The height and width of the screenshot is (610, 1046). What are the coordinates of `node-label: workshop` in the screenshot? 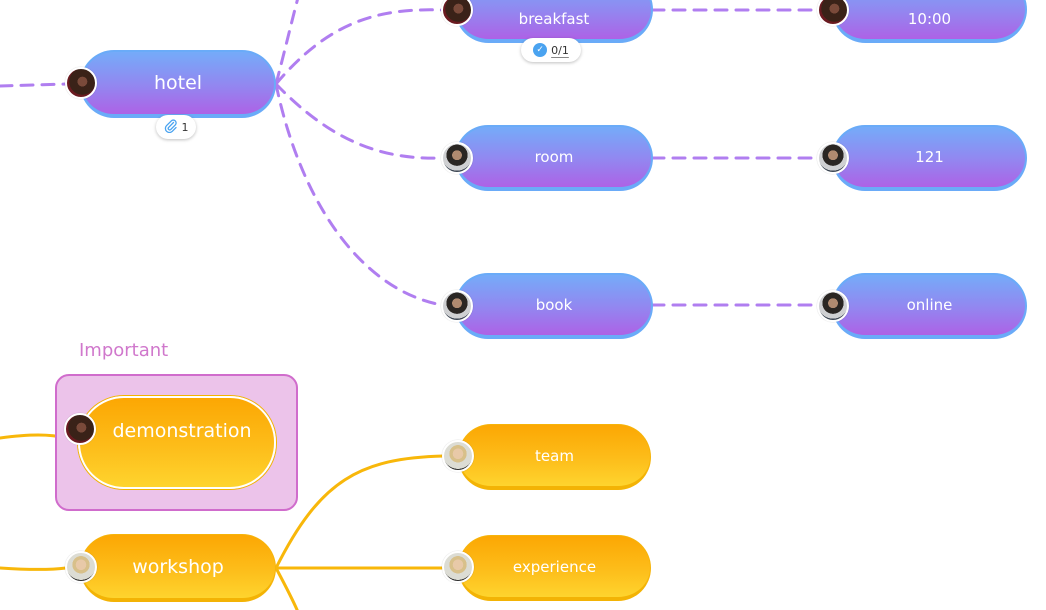 It's located at (178, 566).